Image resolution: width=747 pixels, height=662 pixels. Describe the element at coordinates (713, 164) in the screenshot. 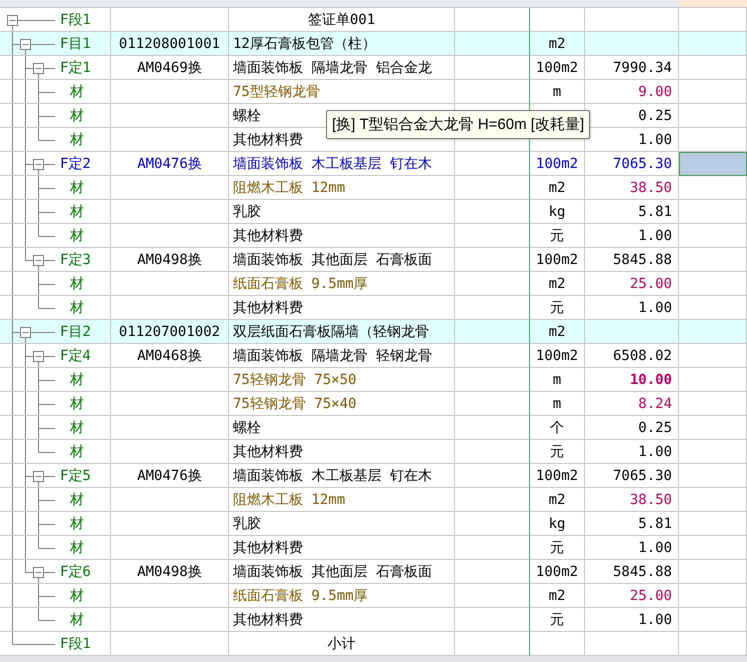

I see `selected-cell` at that location.